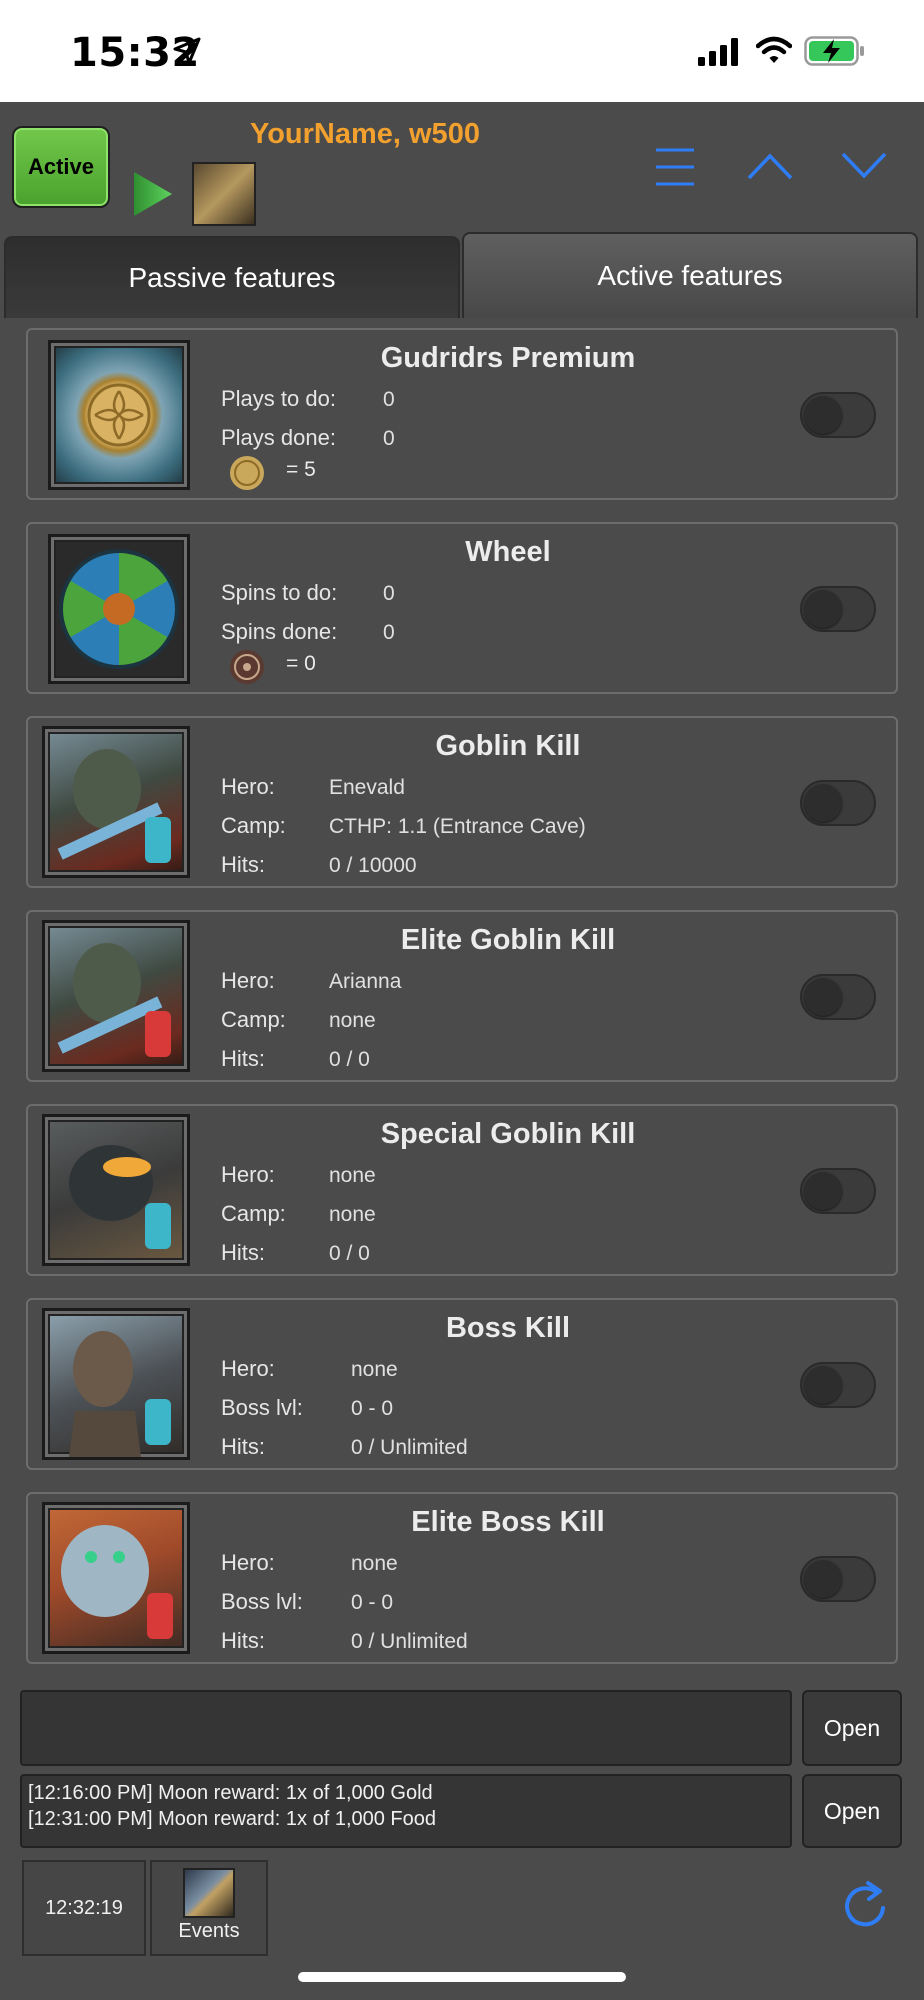  Describe the element at coordinates (508, 1522) in the screenshot. I see `feature-title: Elite Boss Kill` at that location.